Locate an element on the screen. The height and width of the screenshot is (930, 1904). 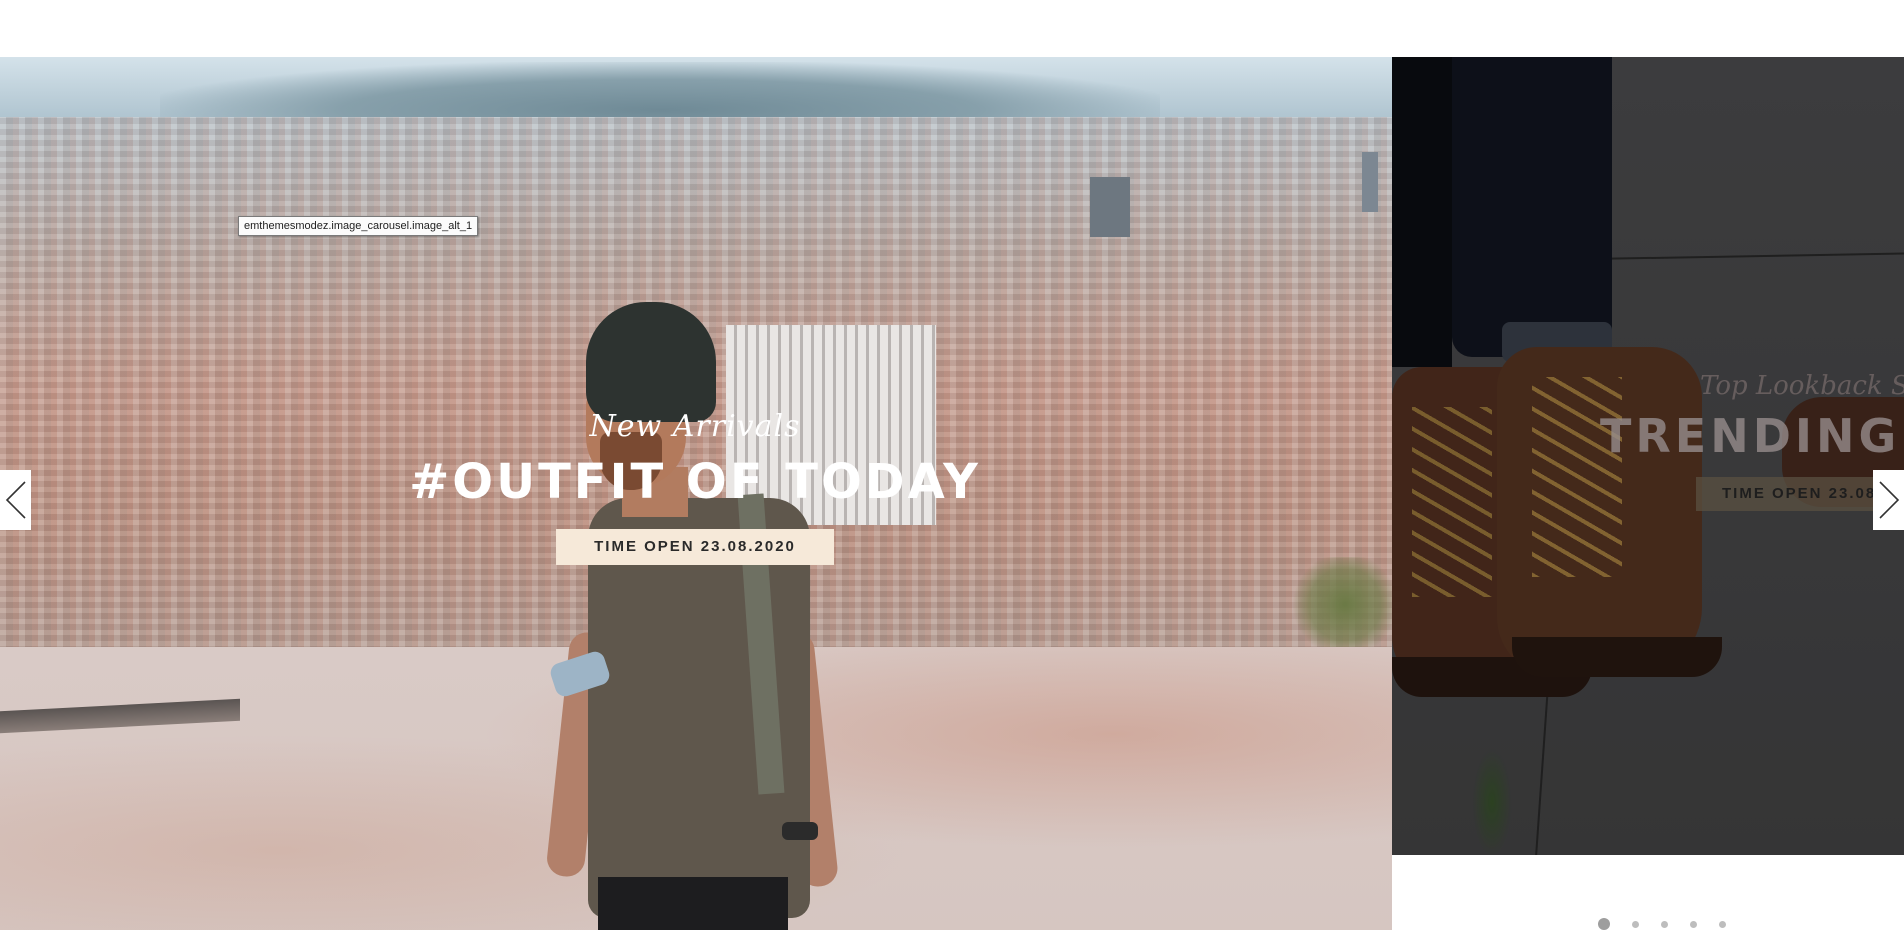
model-watch is located at coordinates (800, 831).